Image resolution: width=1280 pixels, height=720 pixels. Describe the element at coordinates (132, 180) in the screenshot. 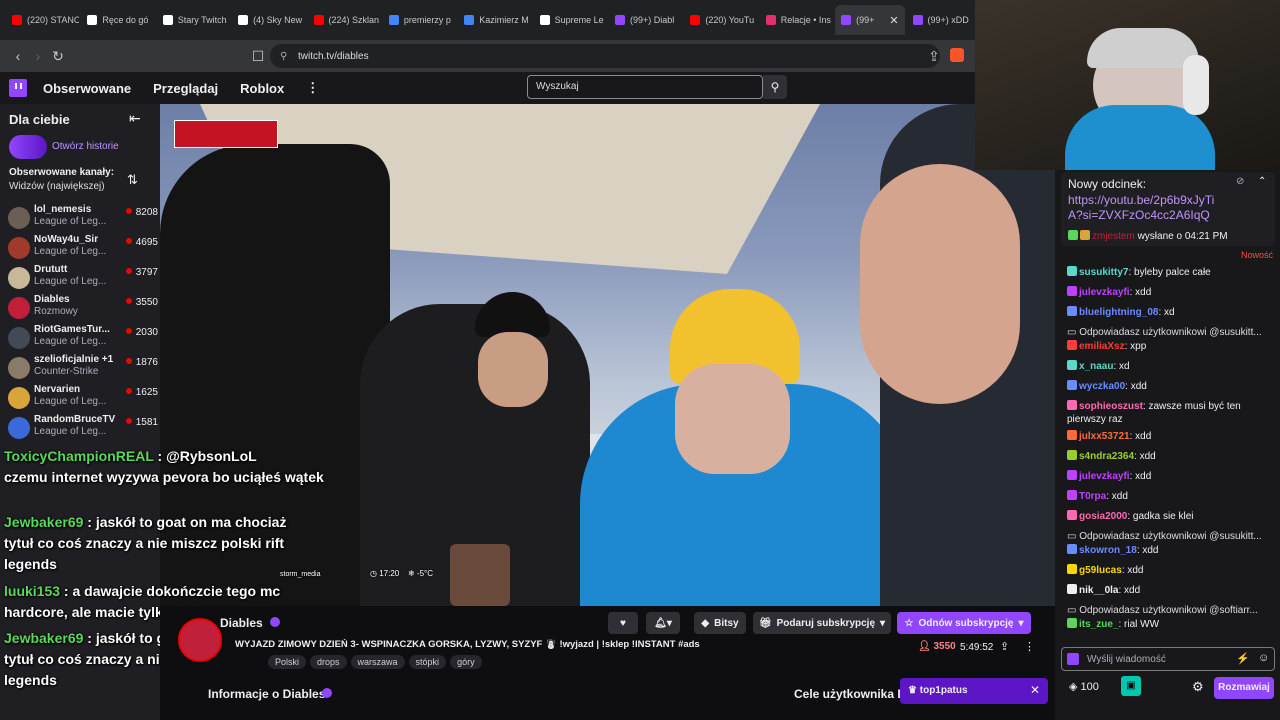

I see `sort-icon: ⇅` at that location.